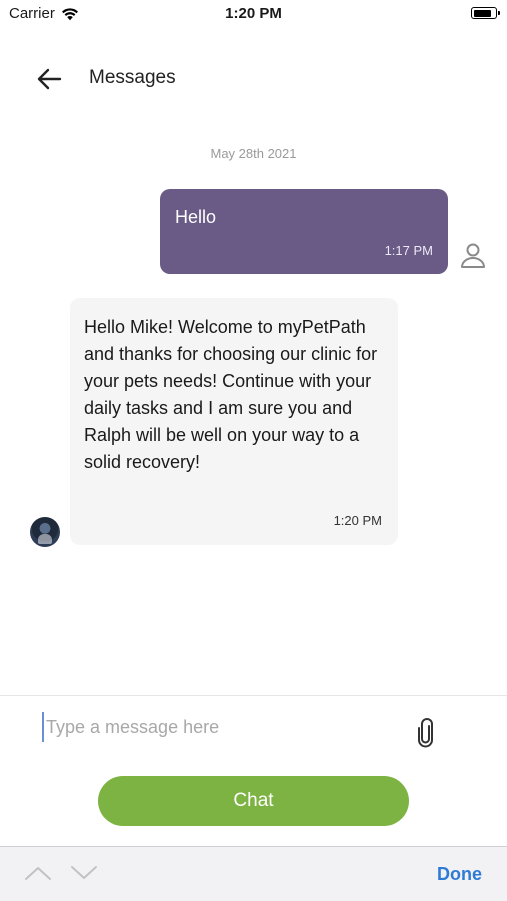 Image resolution: width=507 pixels, height=901 pixels. I want to click on composer-divider, so click(253, 695).